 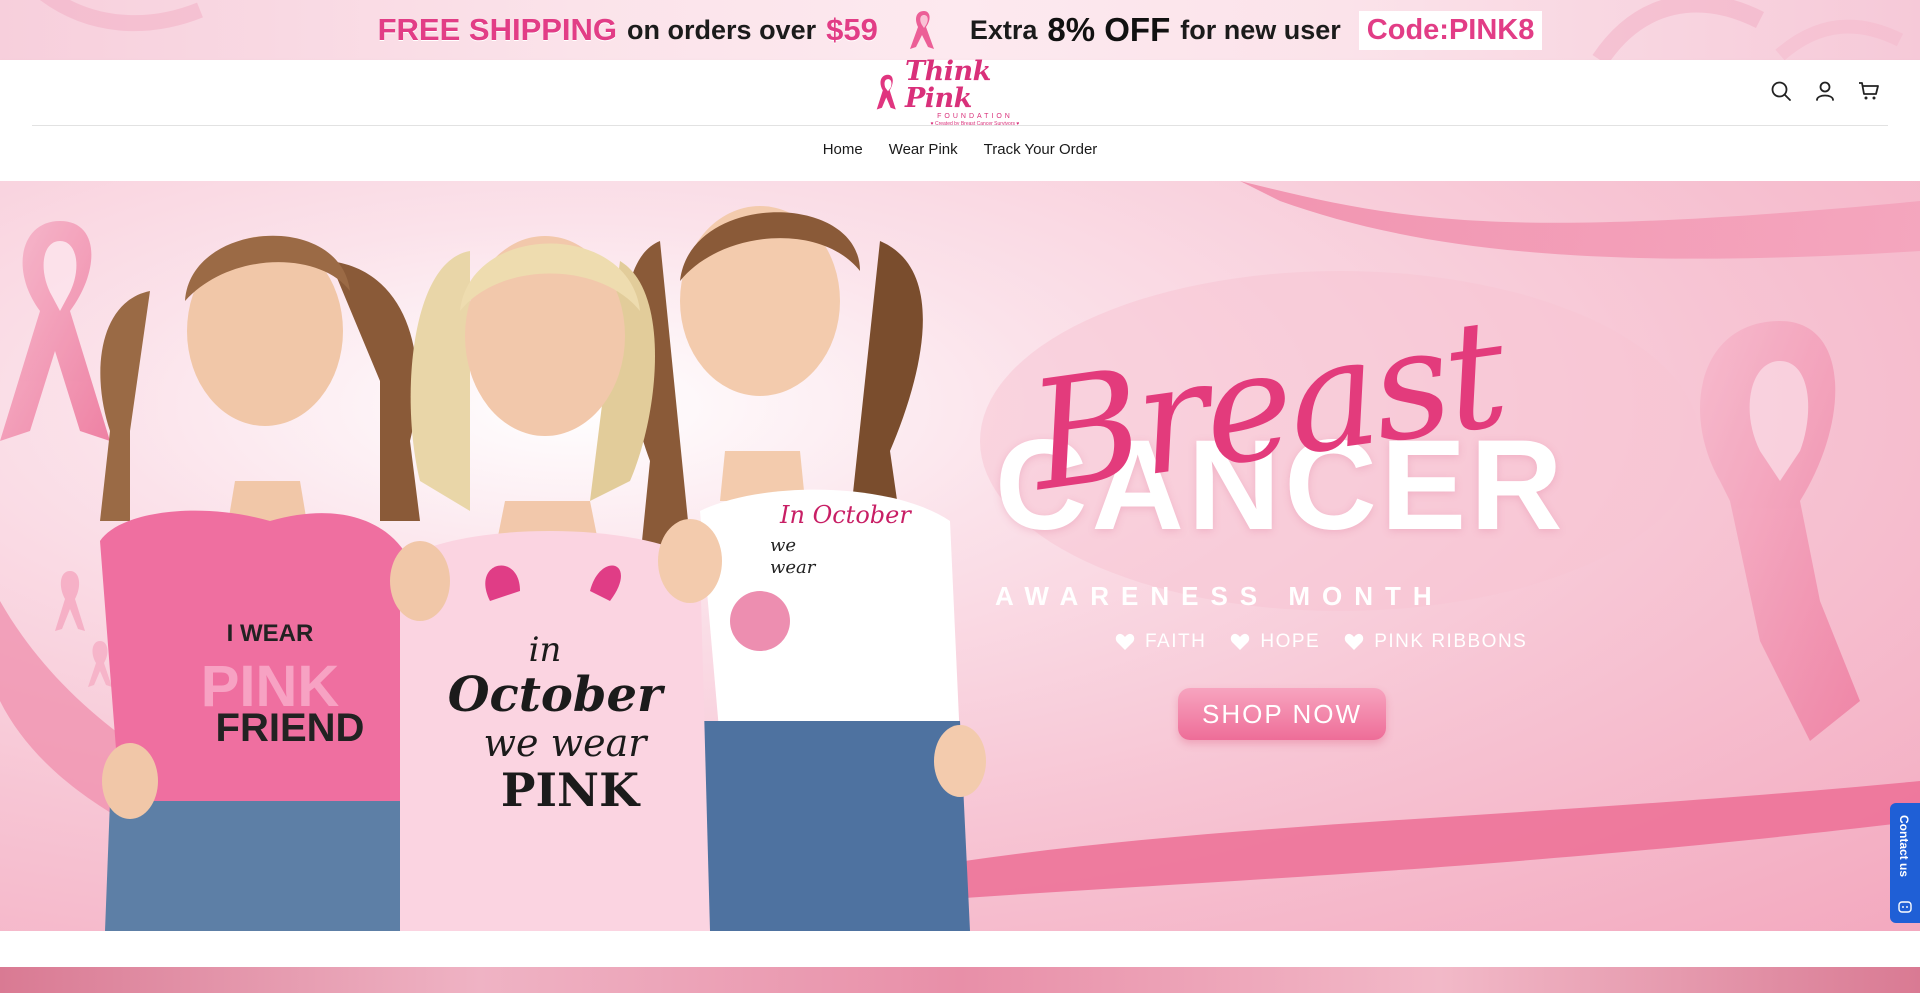 I want to click on svg-text: in, so click(x=545, y=650).